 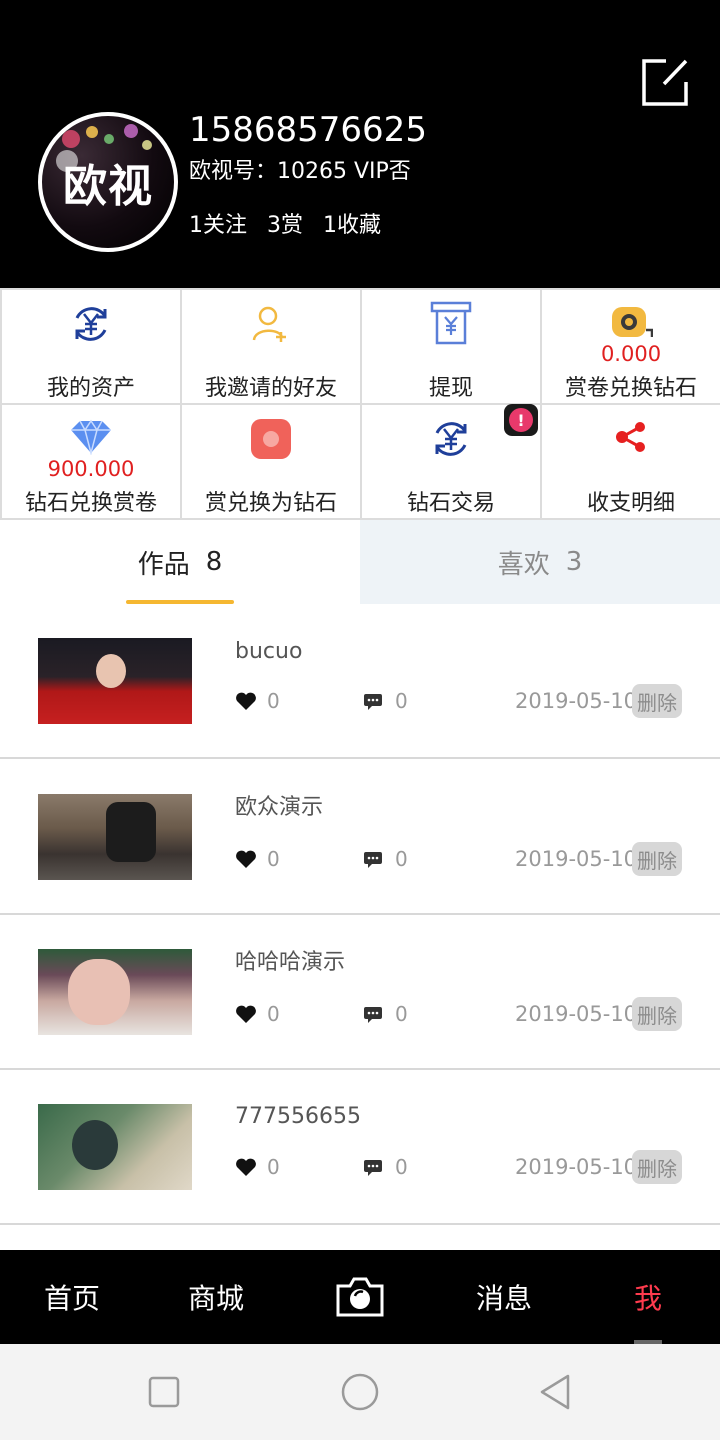 What do you see at coordinates (360, 681) in the screenshot?
I see `list-item: bucuo 0 0 2019-05-10 删除` at bounding box center [360, 681].